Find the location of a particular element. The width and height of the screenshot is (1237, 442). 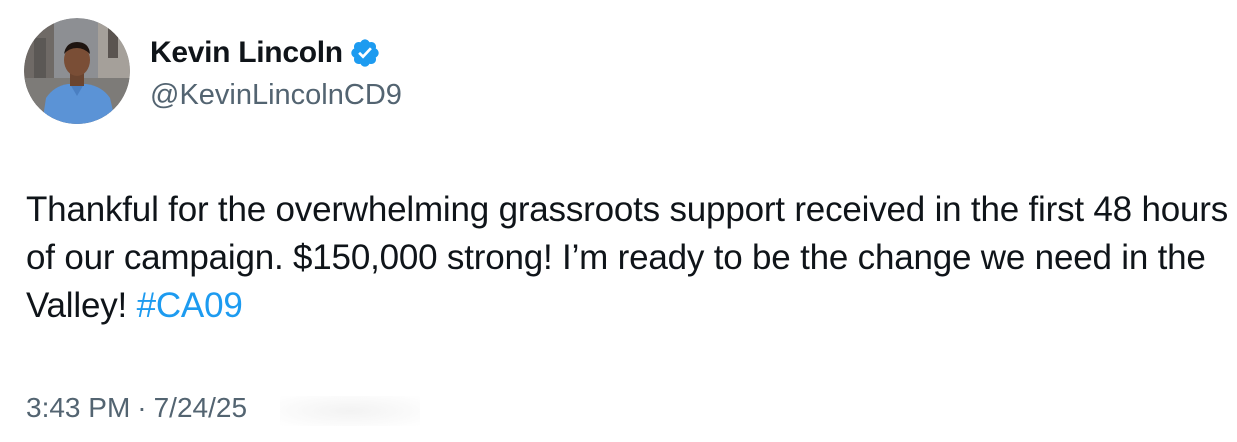

redacted-area is located at coordinates (350, 411).